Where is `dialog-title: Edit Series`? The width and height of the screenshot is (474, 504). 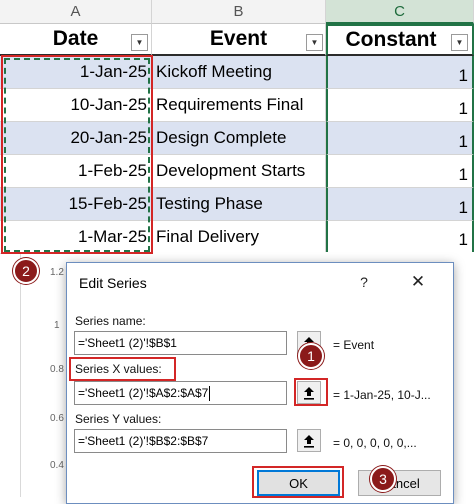
dialog-title: Edit Series is located at coordinates (113, 283).